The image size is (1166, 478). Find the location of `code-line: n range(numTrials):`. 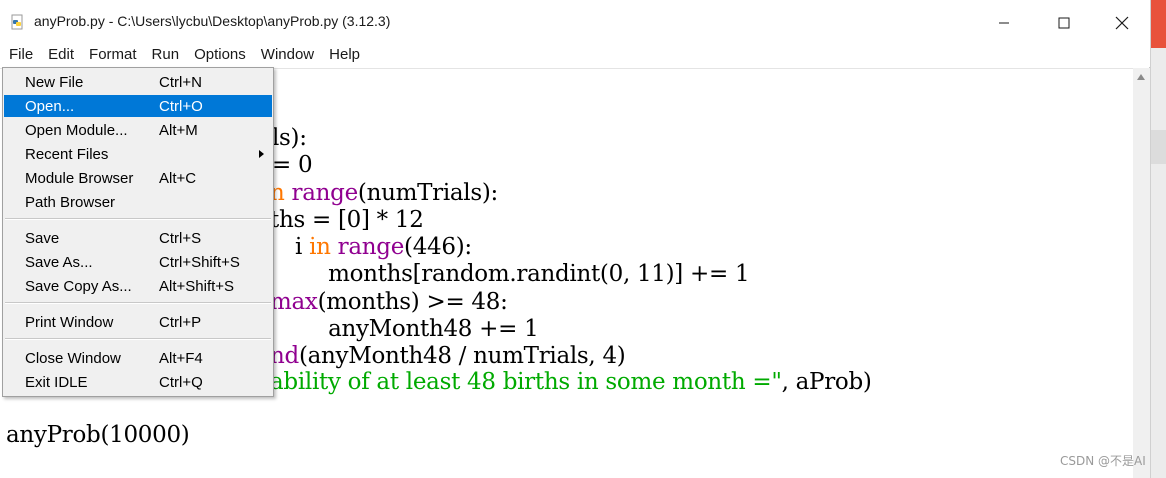

code-line: n range(numTrials): is located at coordinates (384, 193).